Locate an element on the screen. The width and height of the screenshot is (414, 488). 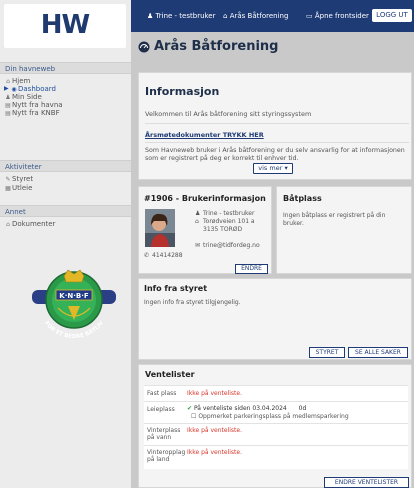
user-phone: ✆ 41414288 is located at coordinates (163, 255).